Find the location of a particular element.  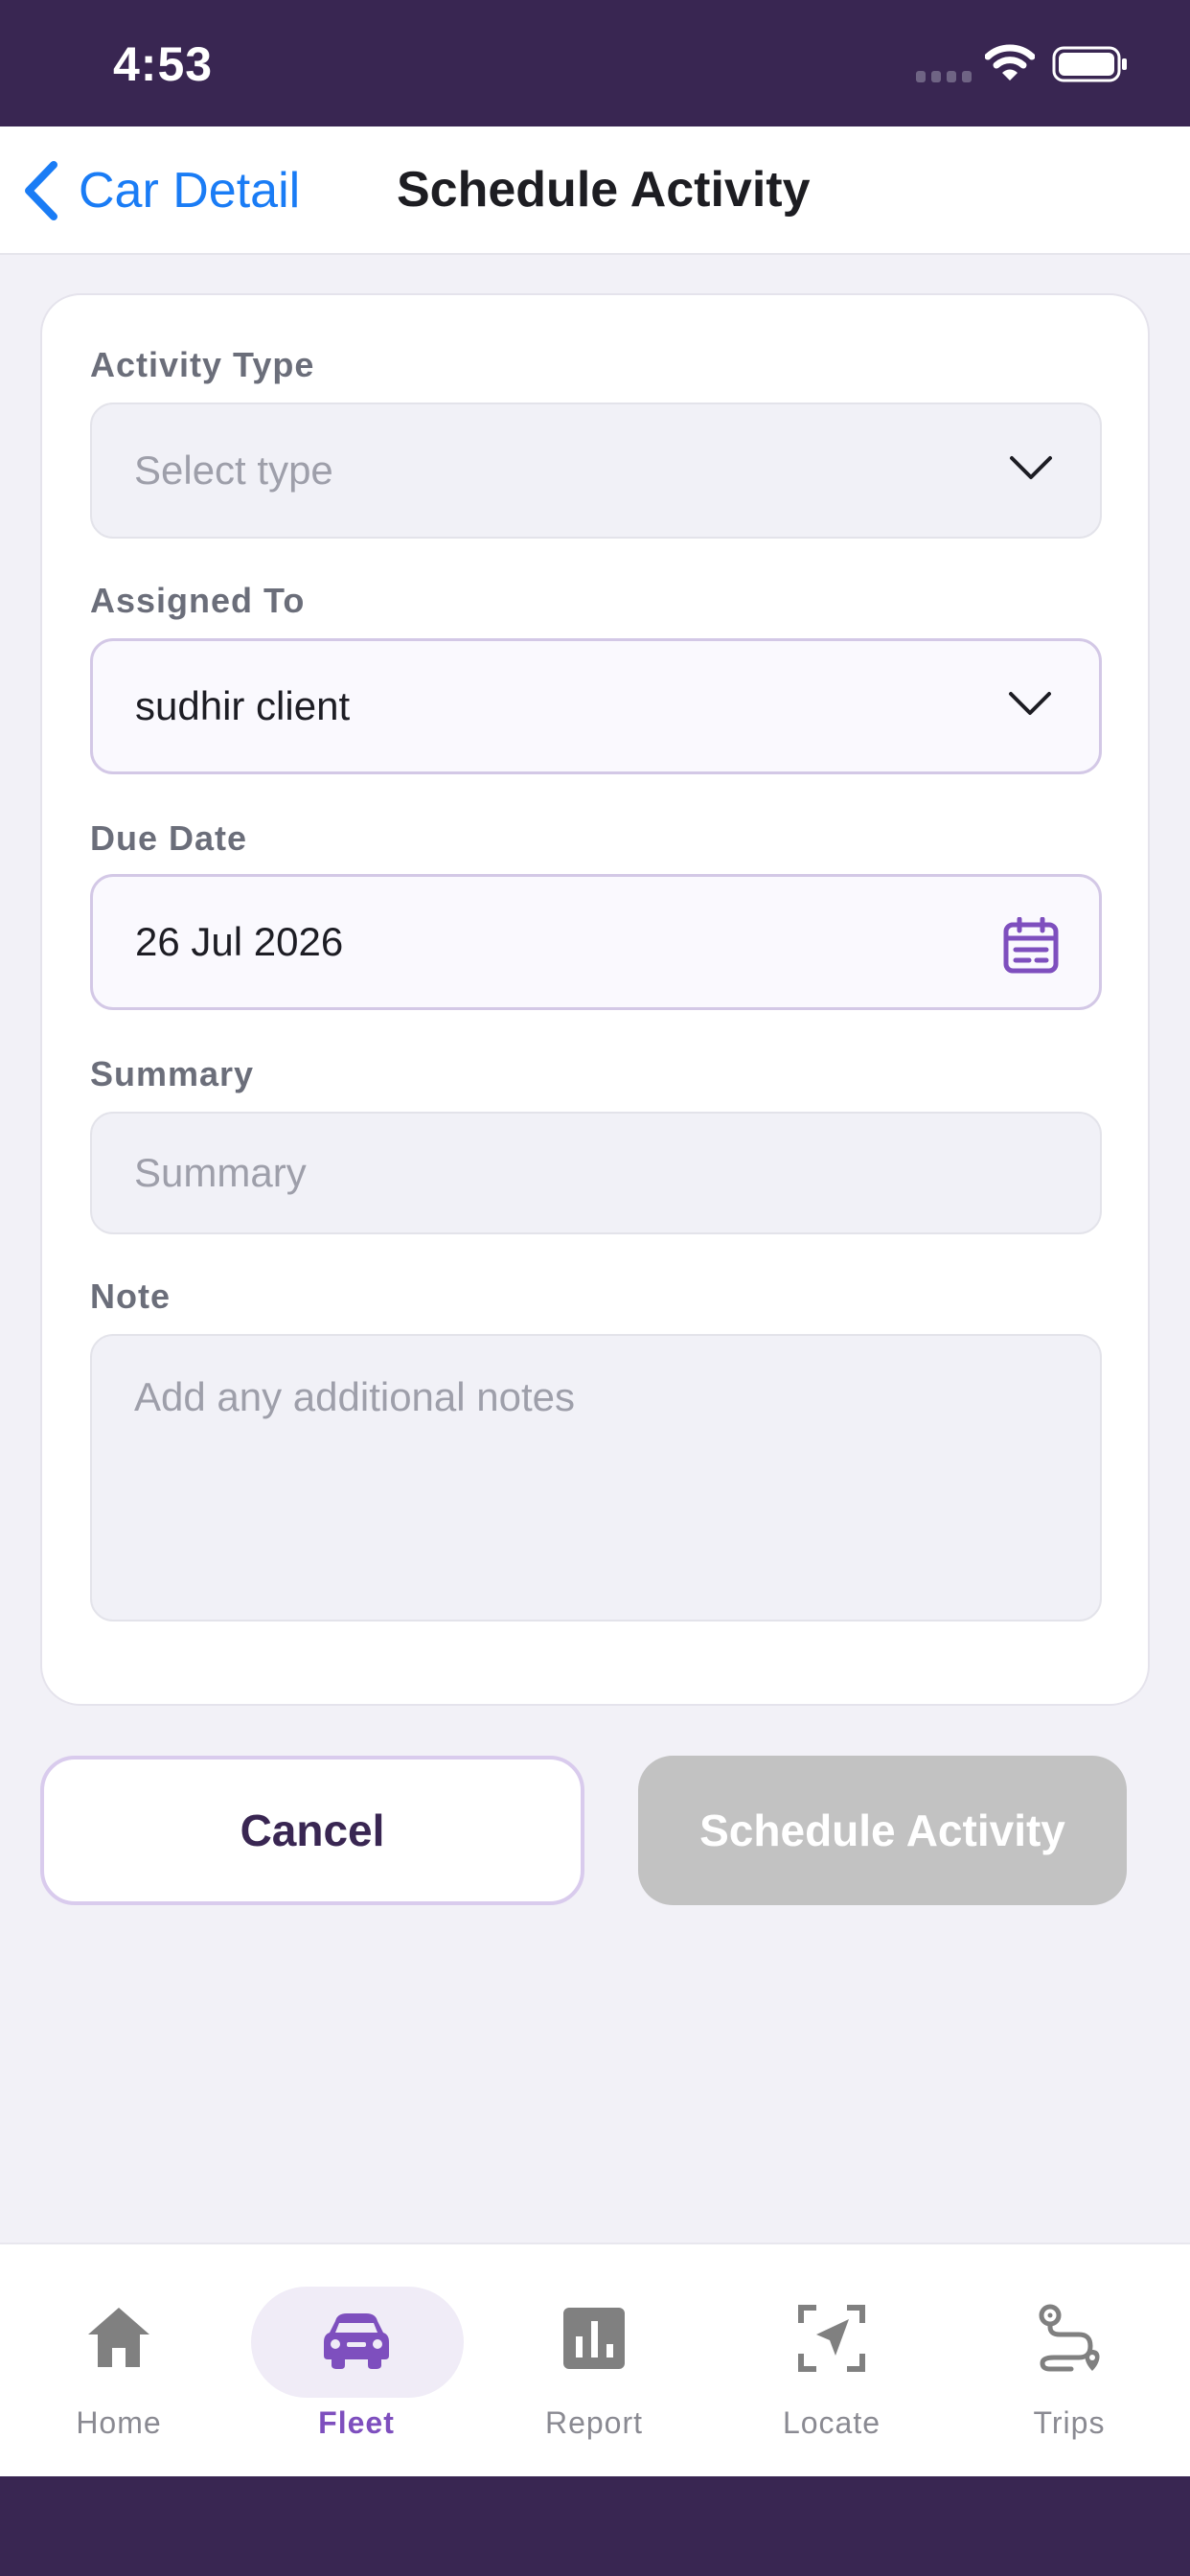

assigned-to-value: sudhir client is located at coordinates (243, 705).